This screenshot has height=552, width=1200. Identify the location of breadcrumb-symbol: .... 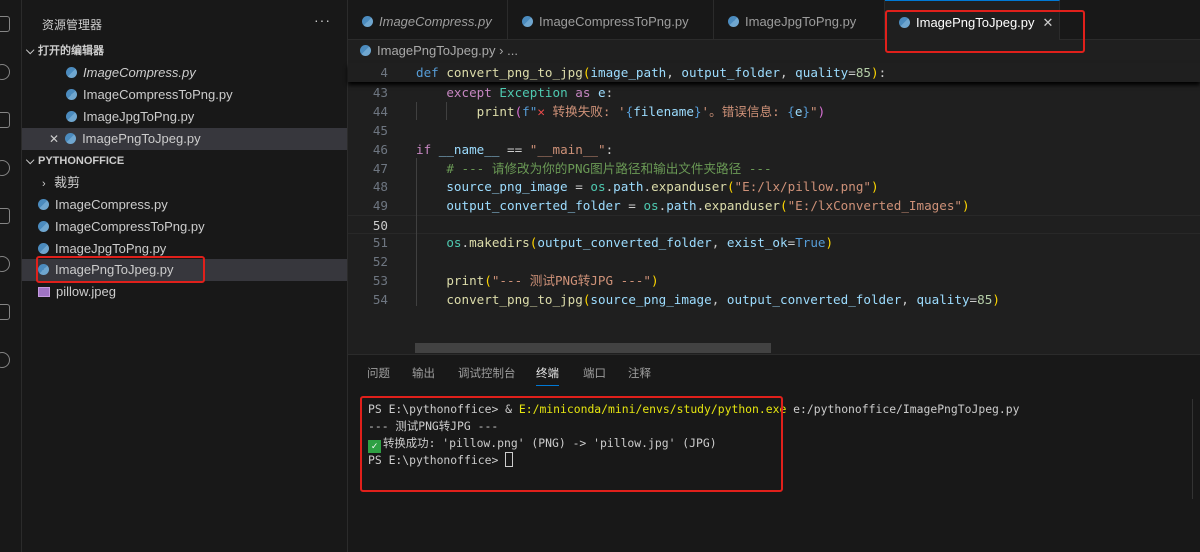
(512, 50).